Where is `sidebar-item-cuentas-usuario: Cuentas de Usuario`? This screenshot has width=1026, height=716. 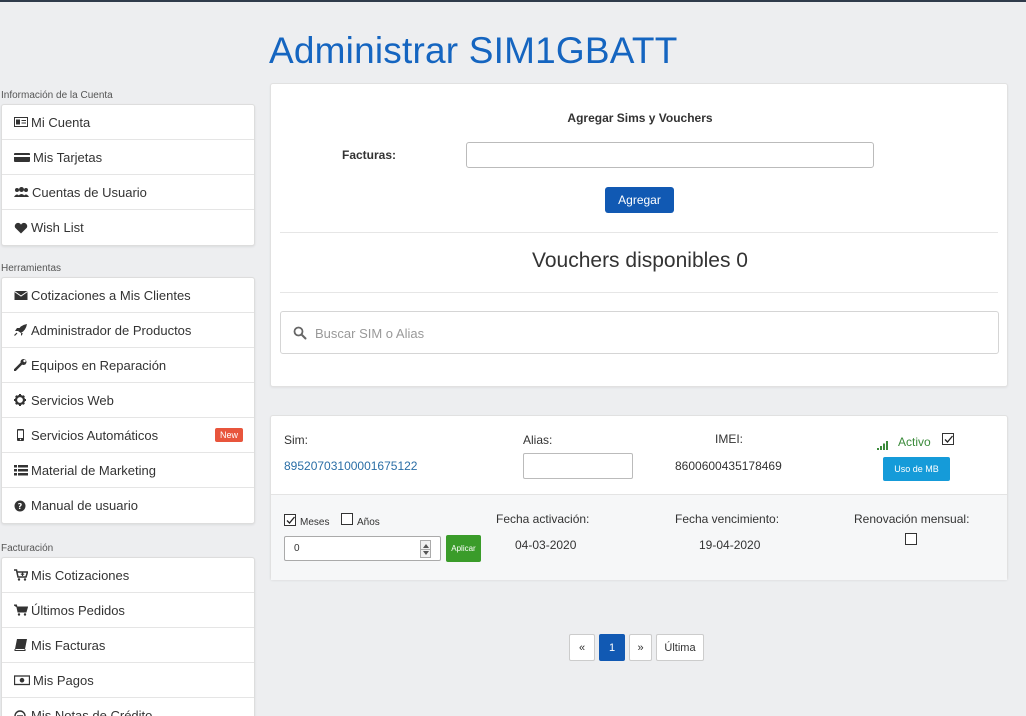
sidebar-item-cuentas-usuario: Cuentas de Usuario is located at coordinates (128, 192).